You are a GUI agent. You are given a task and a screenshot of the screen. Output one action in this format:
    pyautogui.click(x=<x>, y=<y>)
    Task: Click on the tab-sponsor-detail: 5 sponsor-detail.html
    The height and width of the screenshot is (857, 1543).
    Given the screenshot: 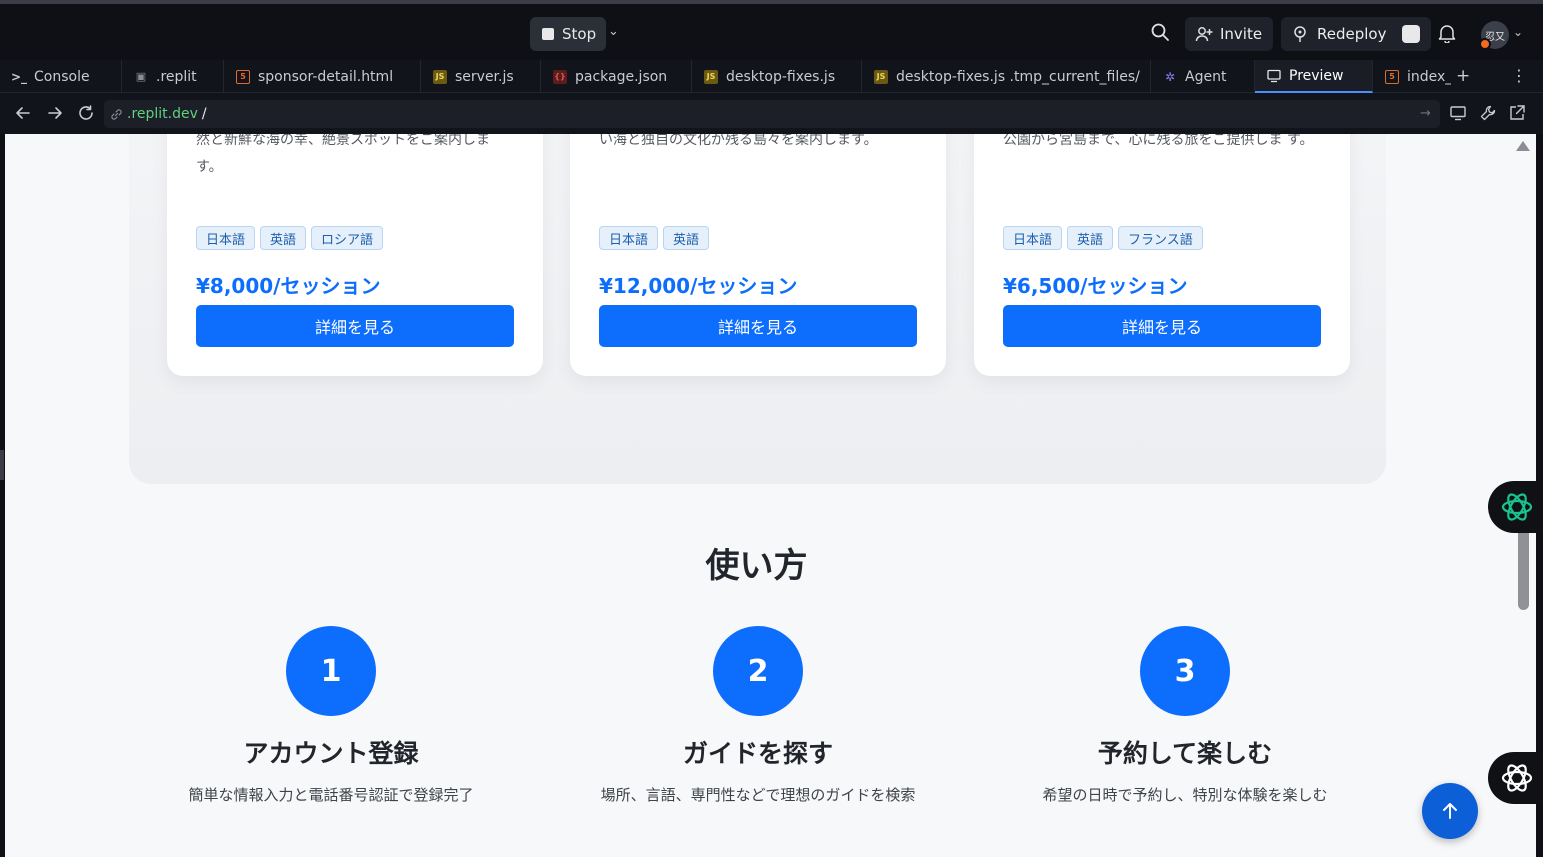 What is the action you would take?
    pyautogui.click(x=322, y=76)
    